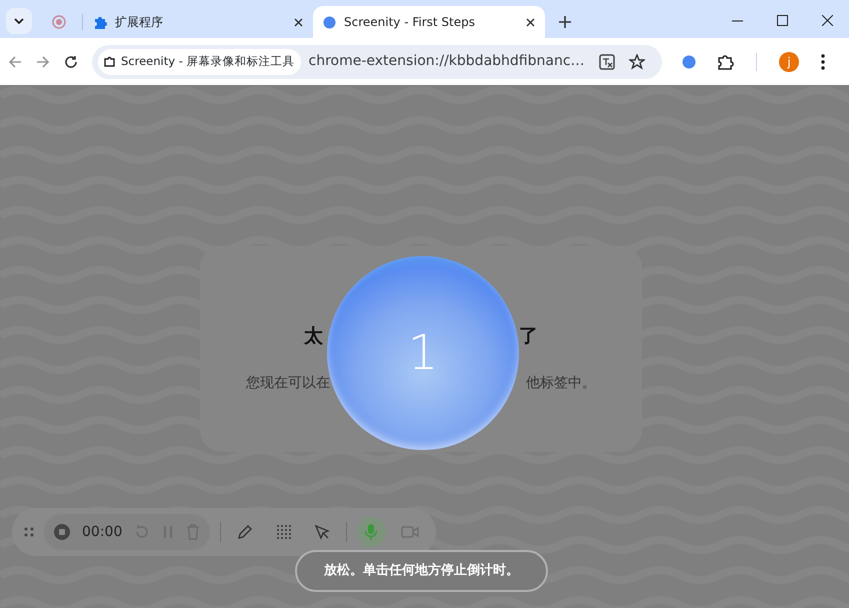  I want to click on tab: 扩展程序, so click(198, 22).